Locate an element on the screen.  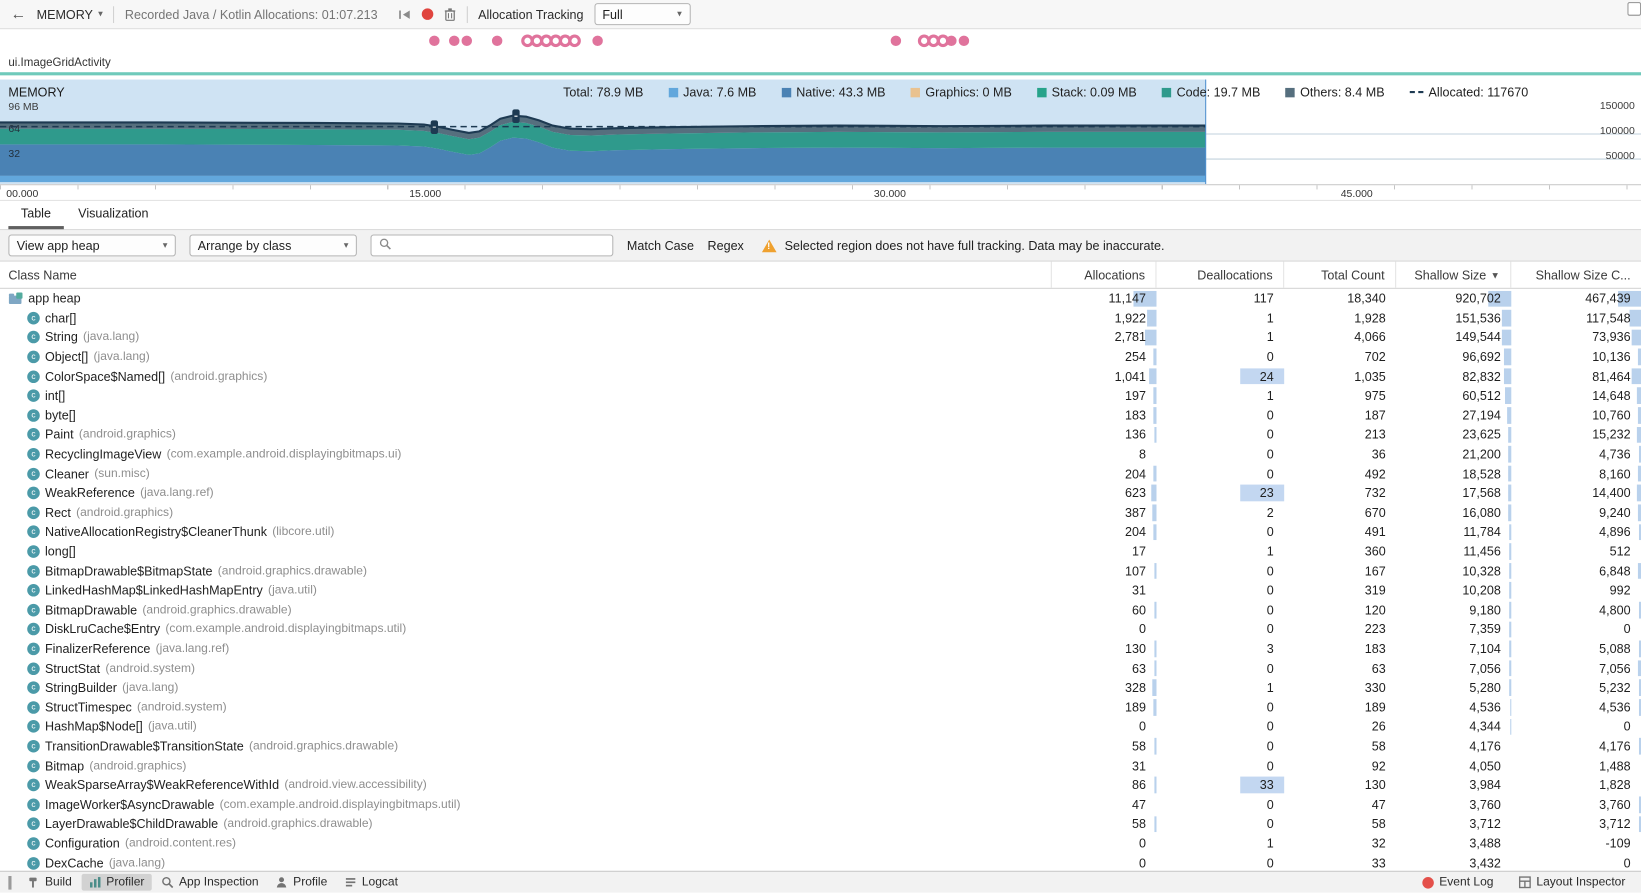
jump-to-live-icon is located at coordinates (405, 14).